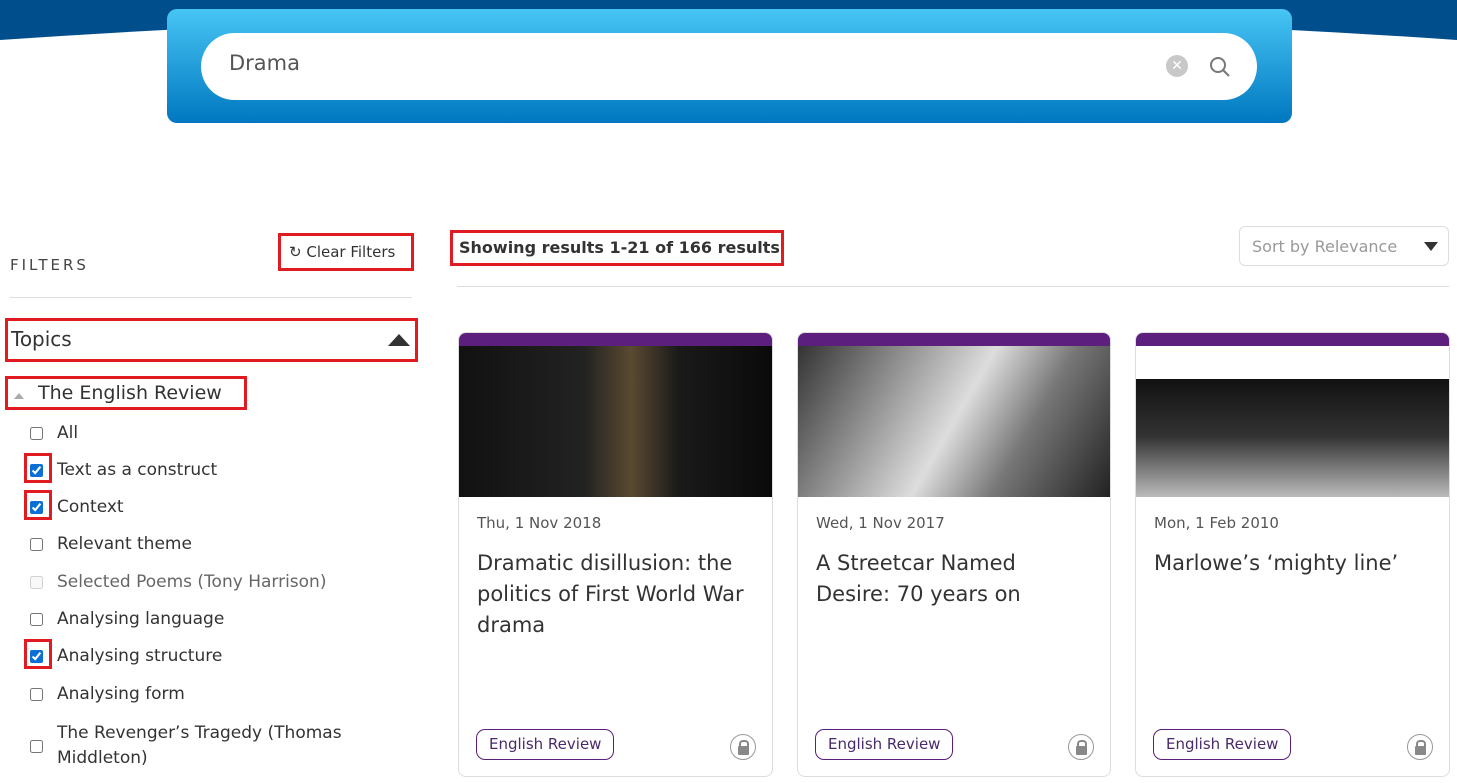 The image size is (1457, 783). Describe the element at coordinates (351, 252) in the screenshot. I see `clear-filters-label: Clear Filters` at that location.